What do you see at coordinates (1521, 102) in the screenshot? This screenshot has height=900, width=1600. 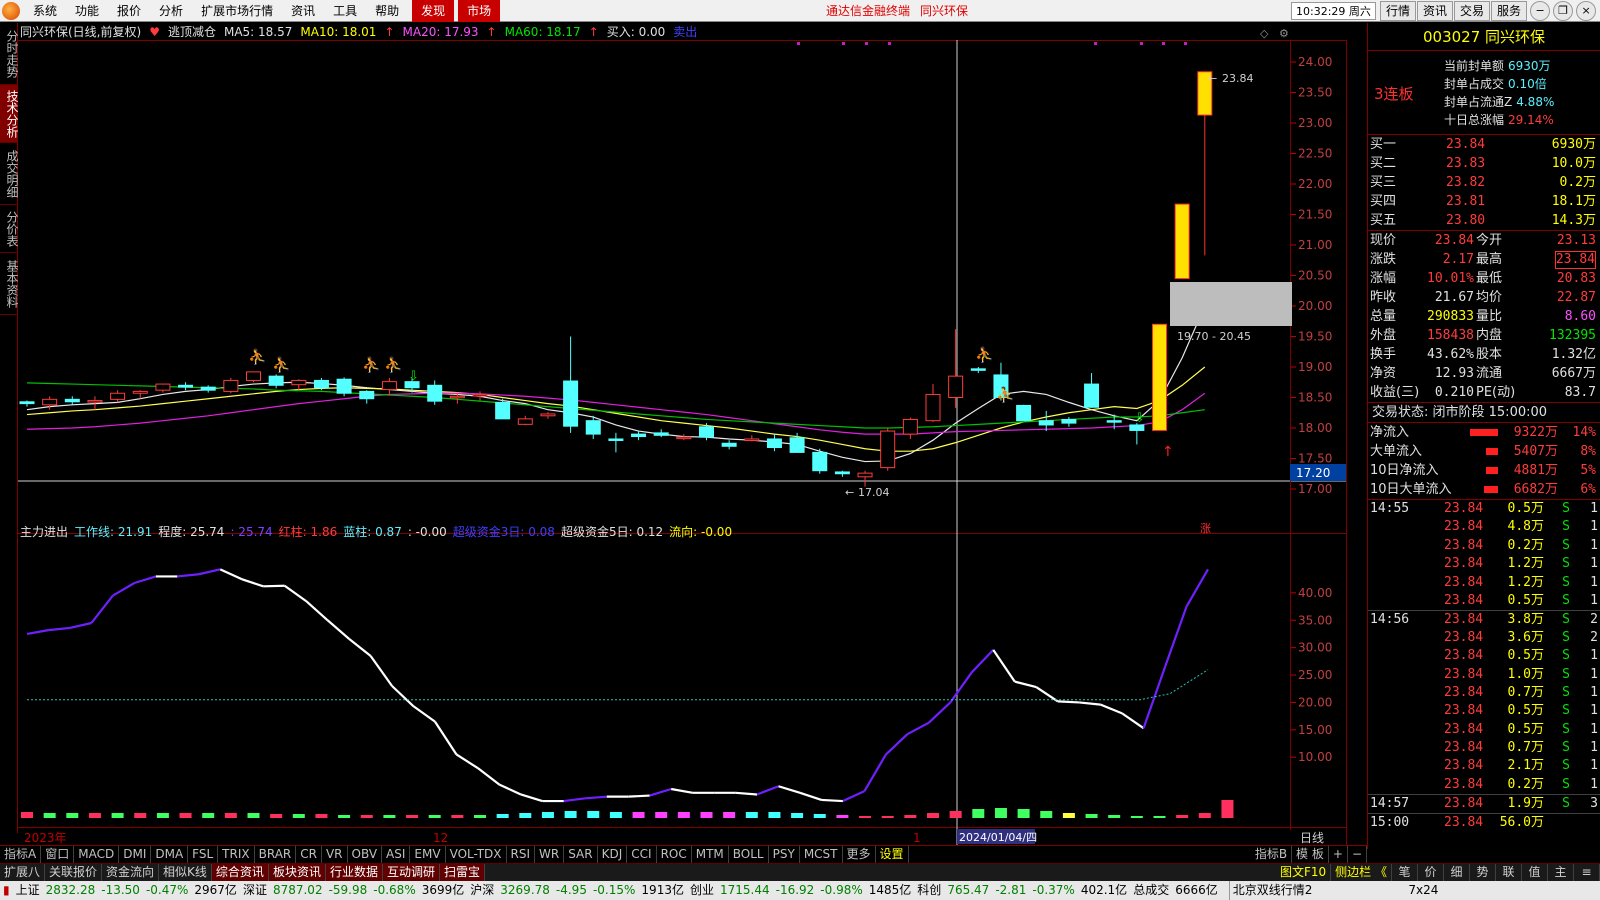 I see `seal-row: 封单占流通Z 4.88%` at bounding box center [1521, 102].